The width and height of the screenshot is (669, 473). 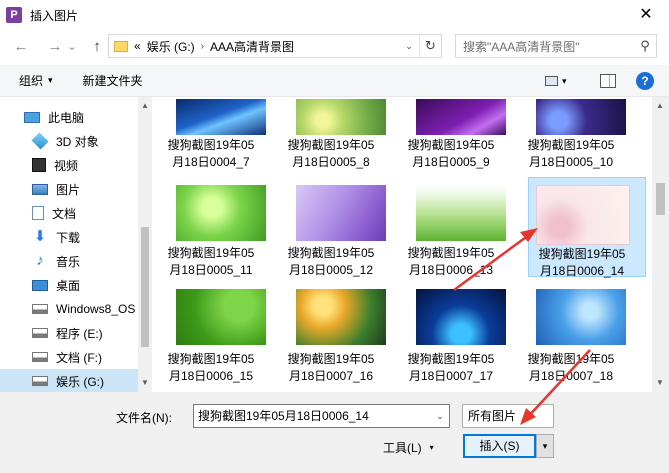 What do you see at coordinates (70, 261) in the screenshot?
I see `sidebar-item-music: ♪ 音乐` at bounding box center [70, 261].